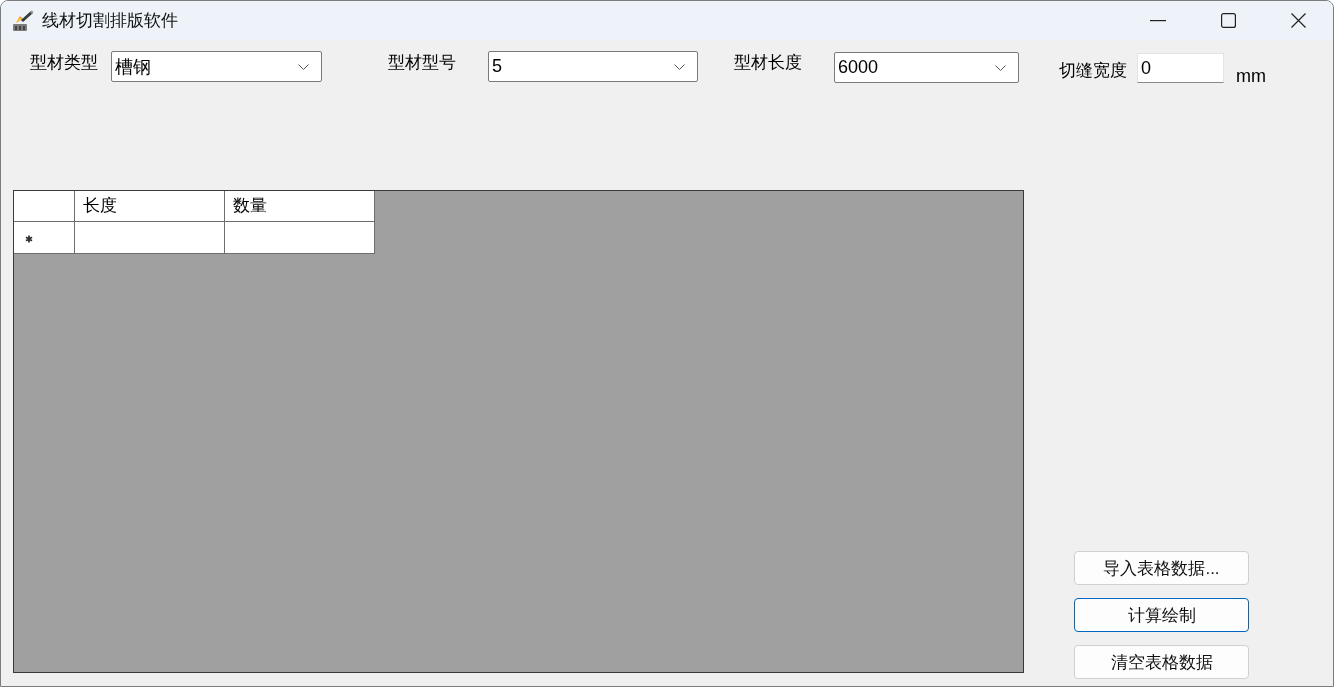 This screenshot has height=687, width=1334. I want to click on close-icon, so click(1298, 20).